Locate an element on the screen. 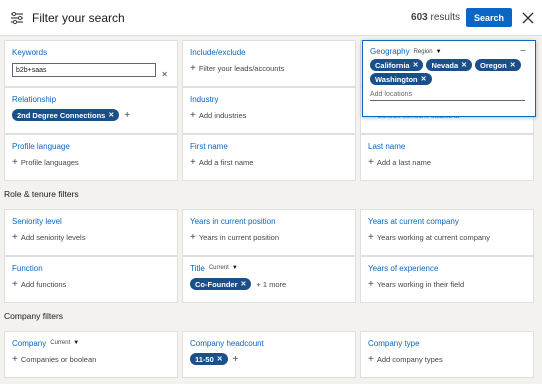 Image resolution: width=542 pixels, height=384 pixels. title-filter: Title Current ▼ Co-Founder ✕ + 1 more is located at coordinates (269, 279).